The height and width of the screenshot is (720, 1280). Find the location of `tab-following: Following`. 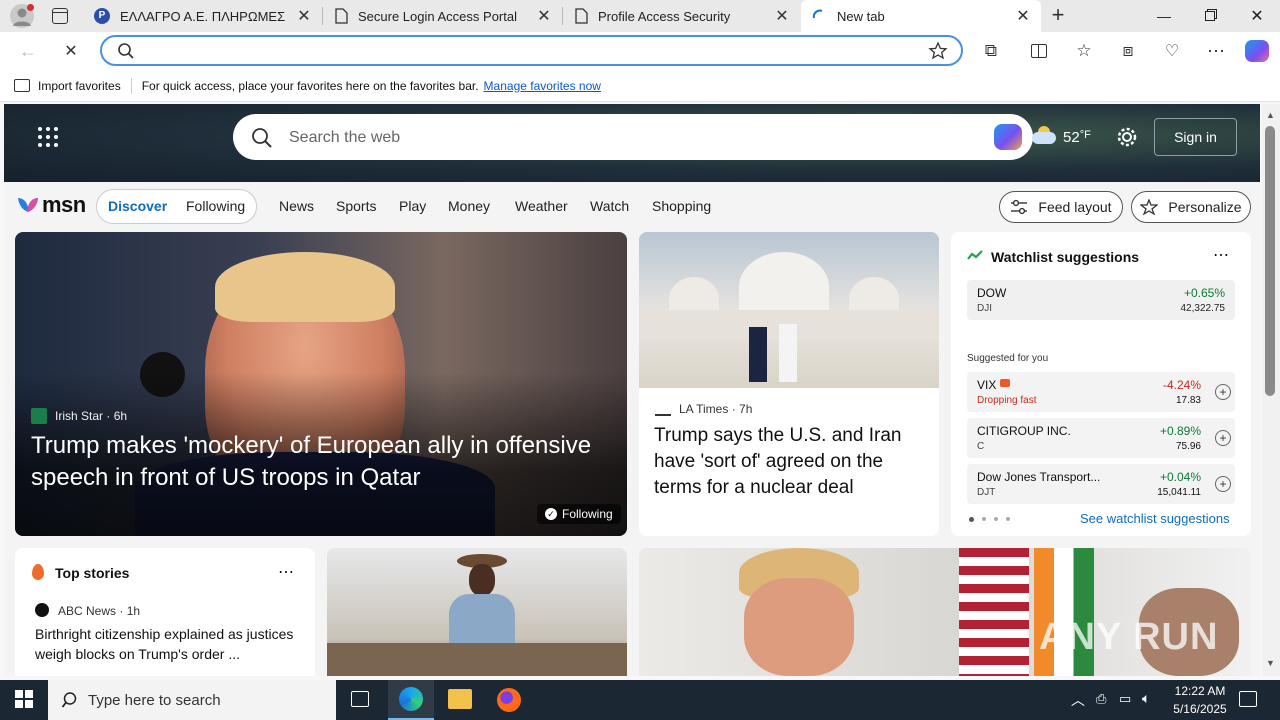

tab-following: Following is located at coordinates (215, 206).